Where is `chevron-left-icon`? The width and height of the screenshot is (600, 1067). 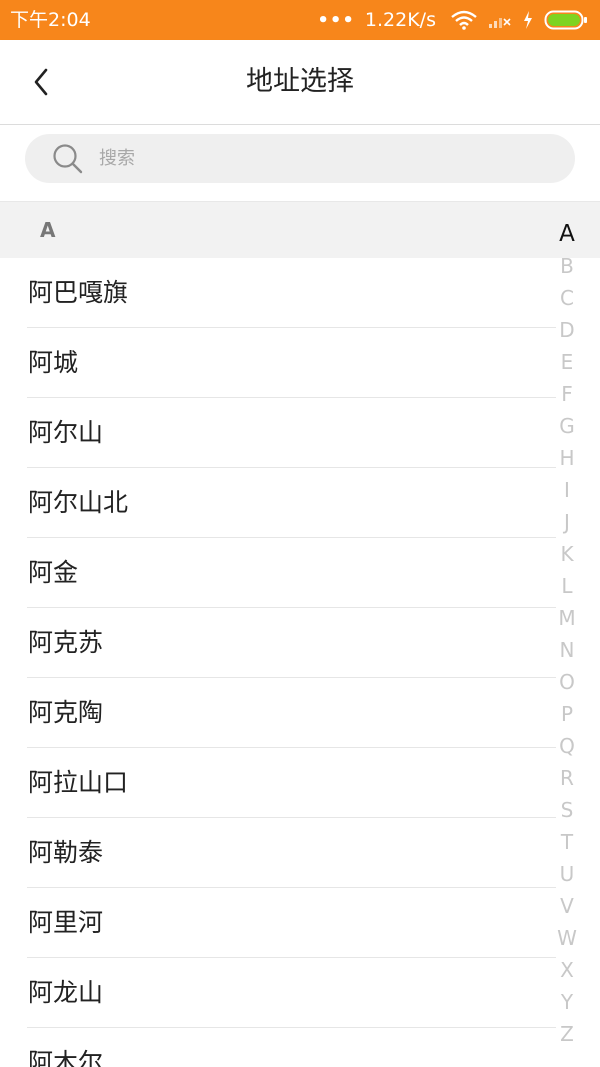
chevron-left-icon is located at coordinates (42, 82).